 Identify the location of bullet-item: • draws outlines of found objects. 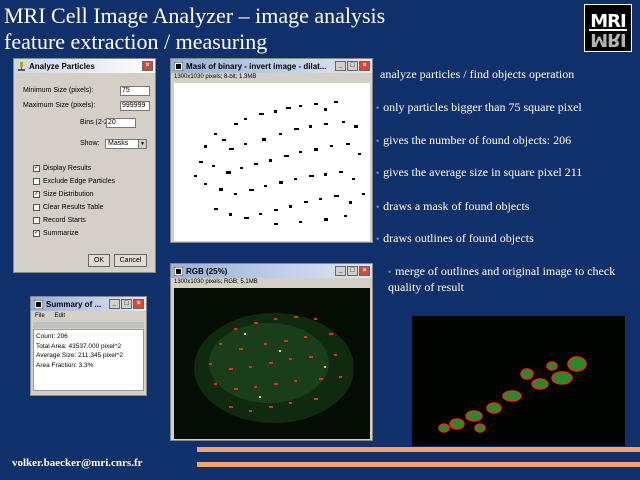
(455, 239).